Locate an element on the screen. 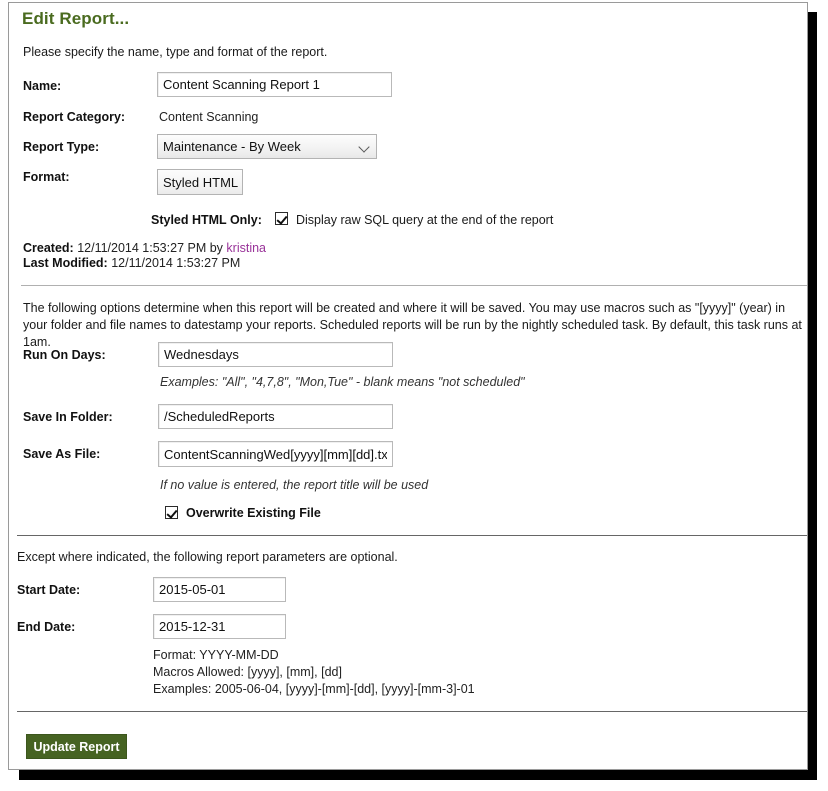  end-date-input is located at coordinates (219, 626).